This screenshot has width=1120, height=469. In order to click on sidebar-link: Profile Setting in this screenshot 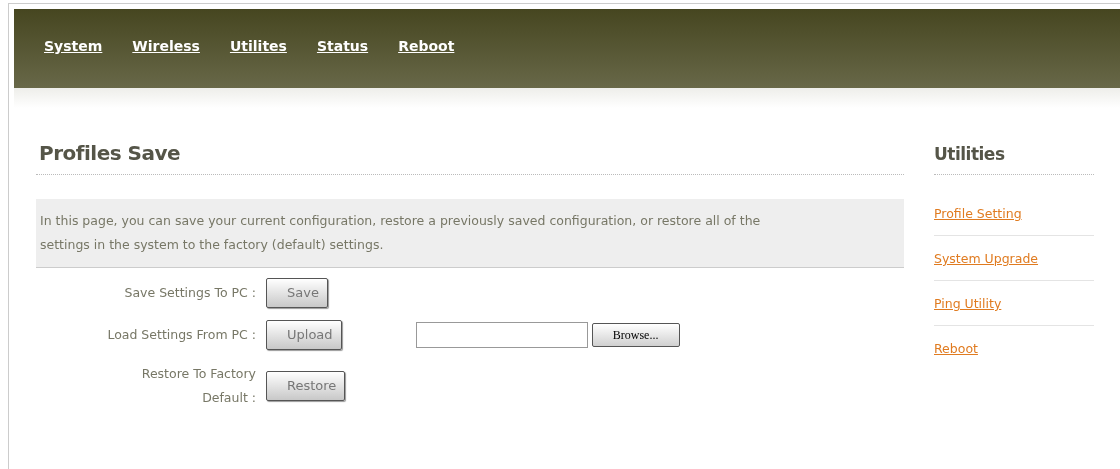, I will do `click(978, 213)`.